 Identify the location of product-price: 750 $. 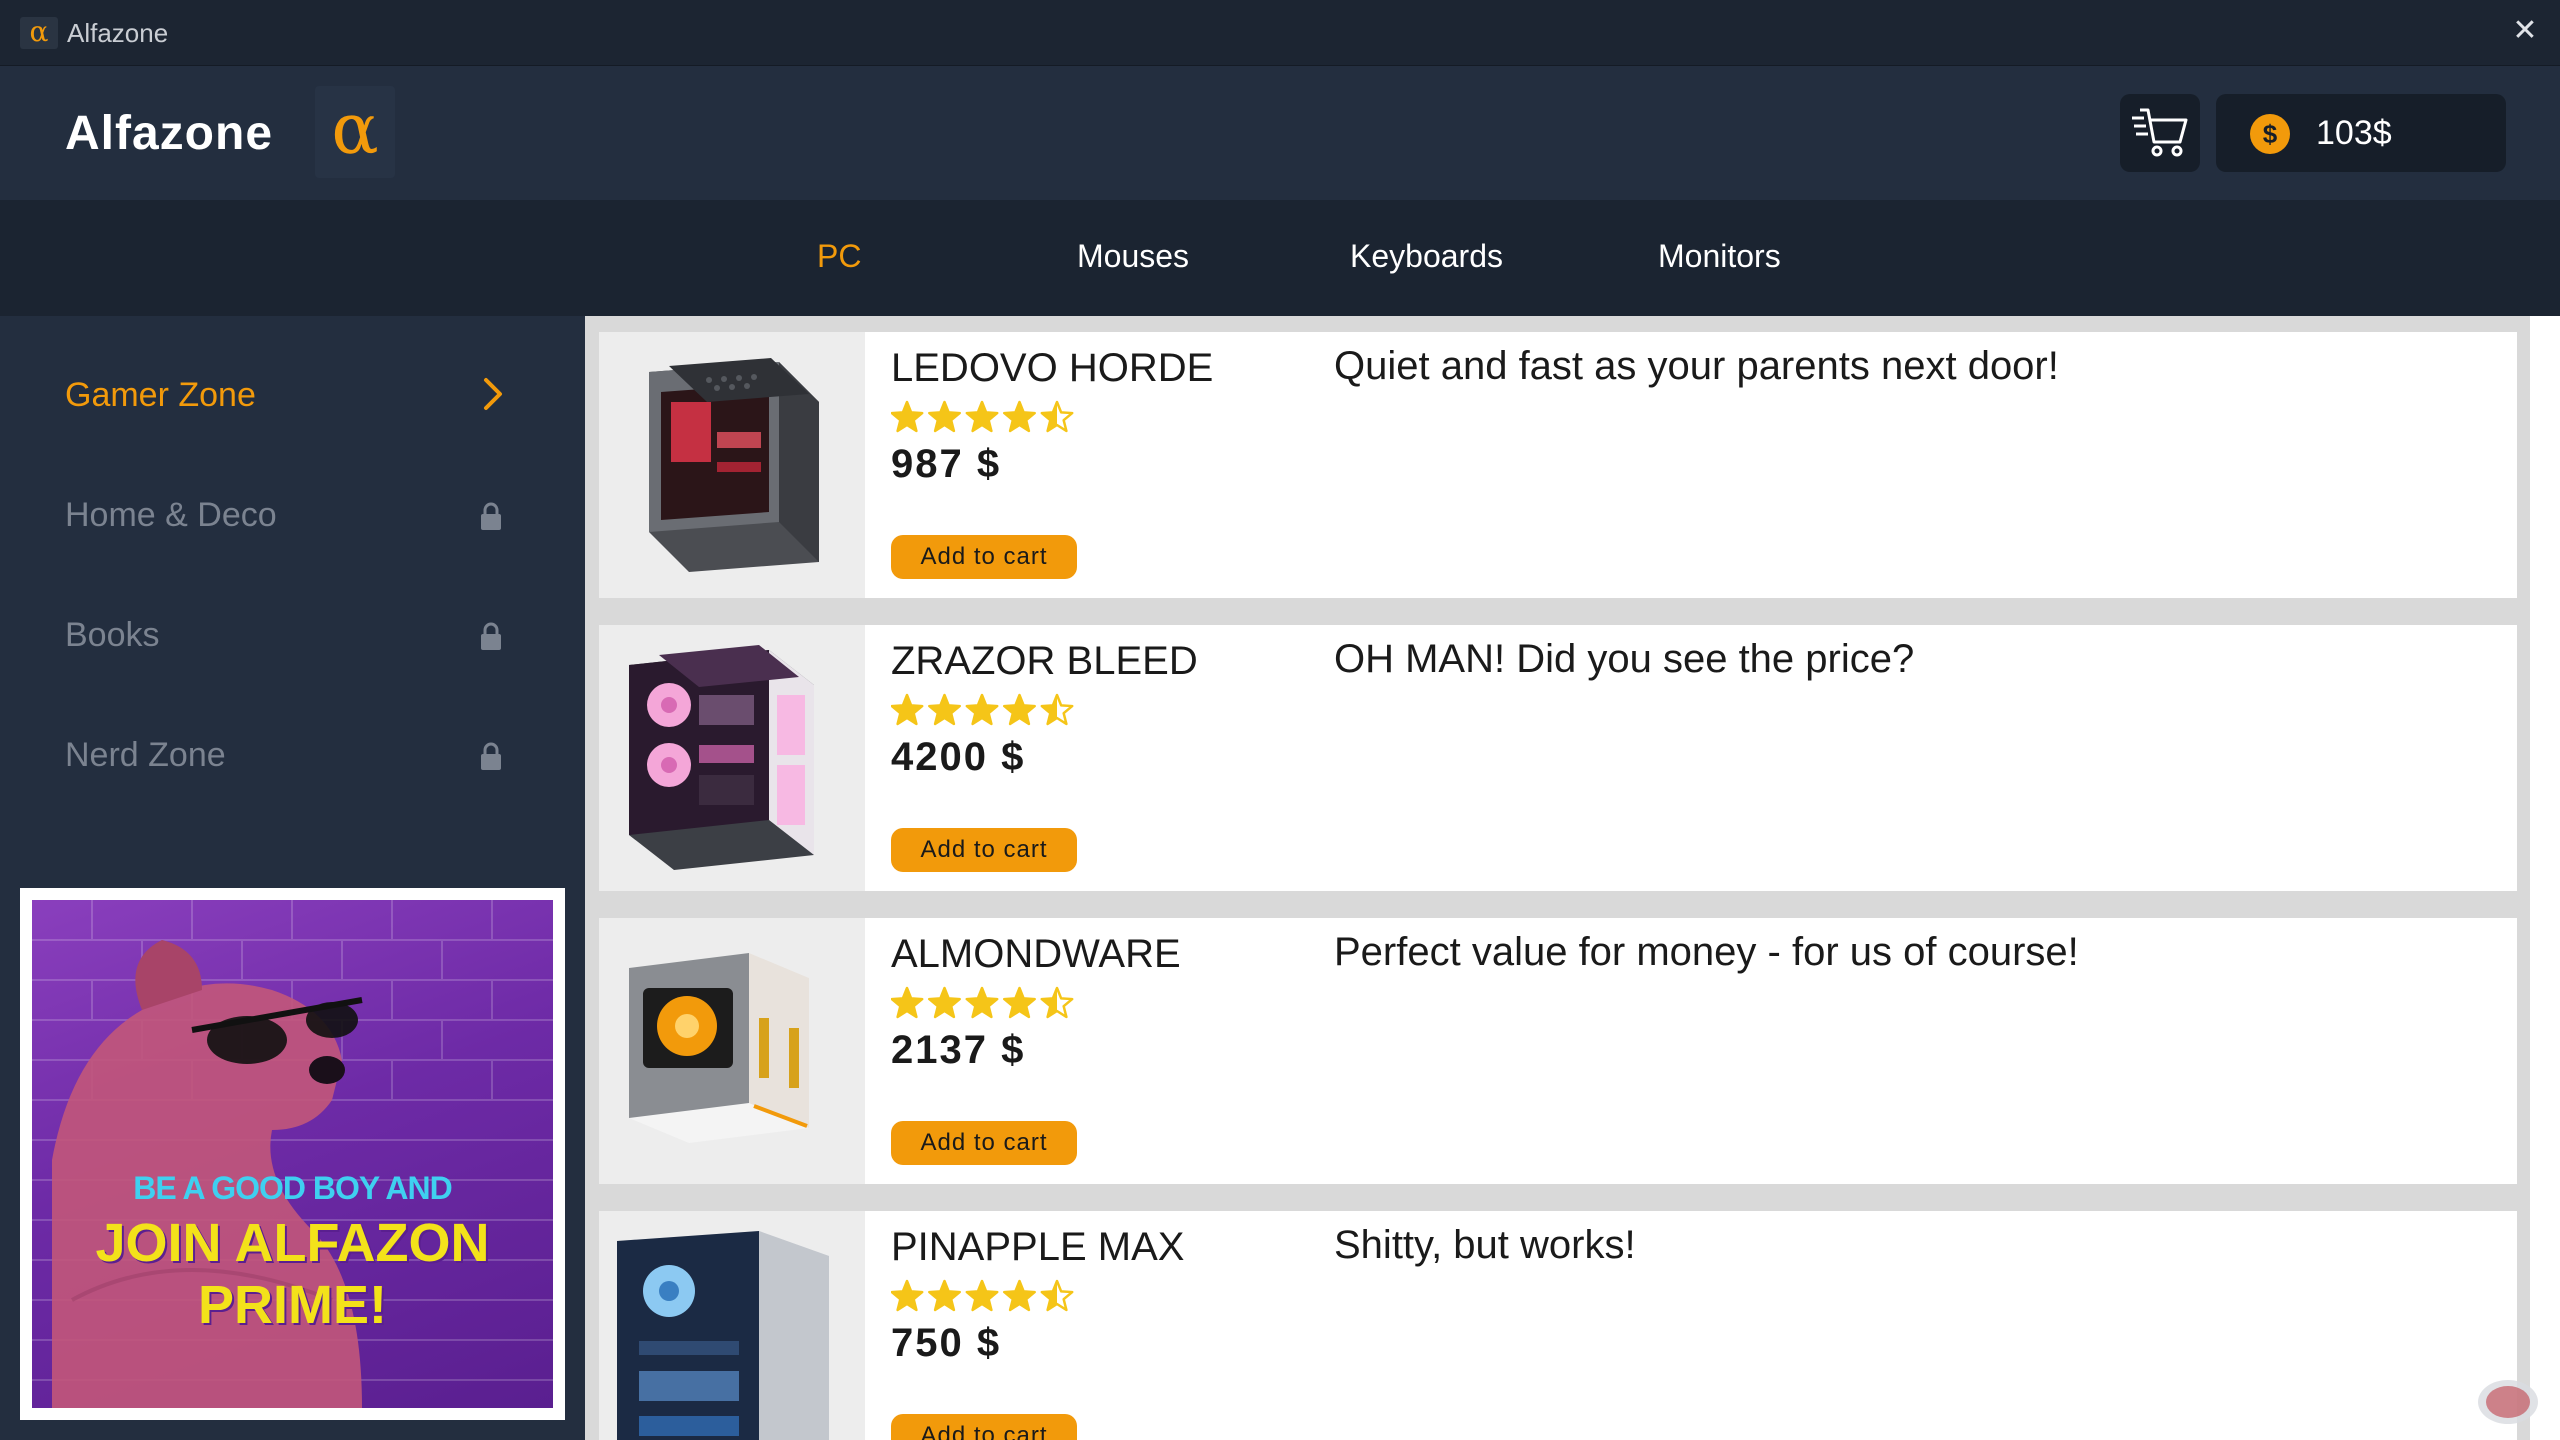
(946, 1343).